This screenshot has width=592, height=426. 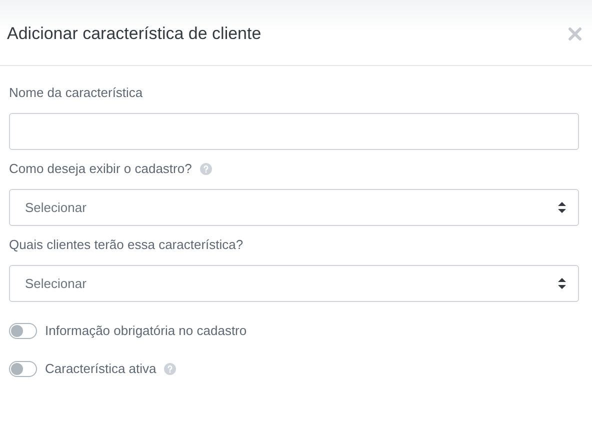 What do you see at coordinates (575, 34) in the screenshot?
I see `close-icon` at bounding box center [575, 34].